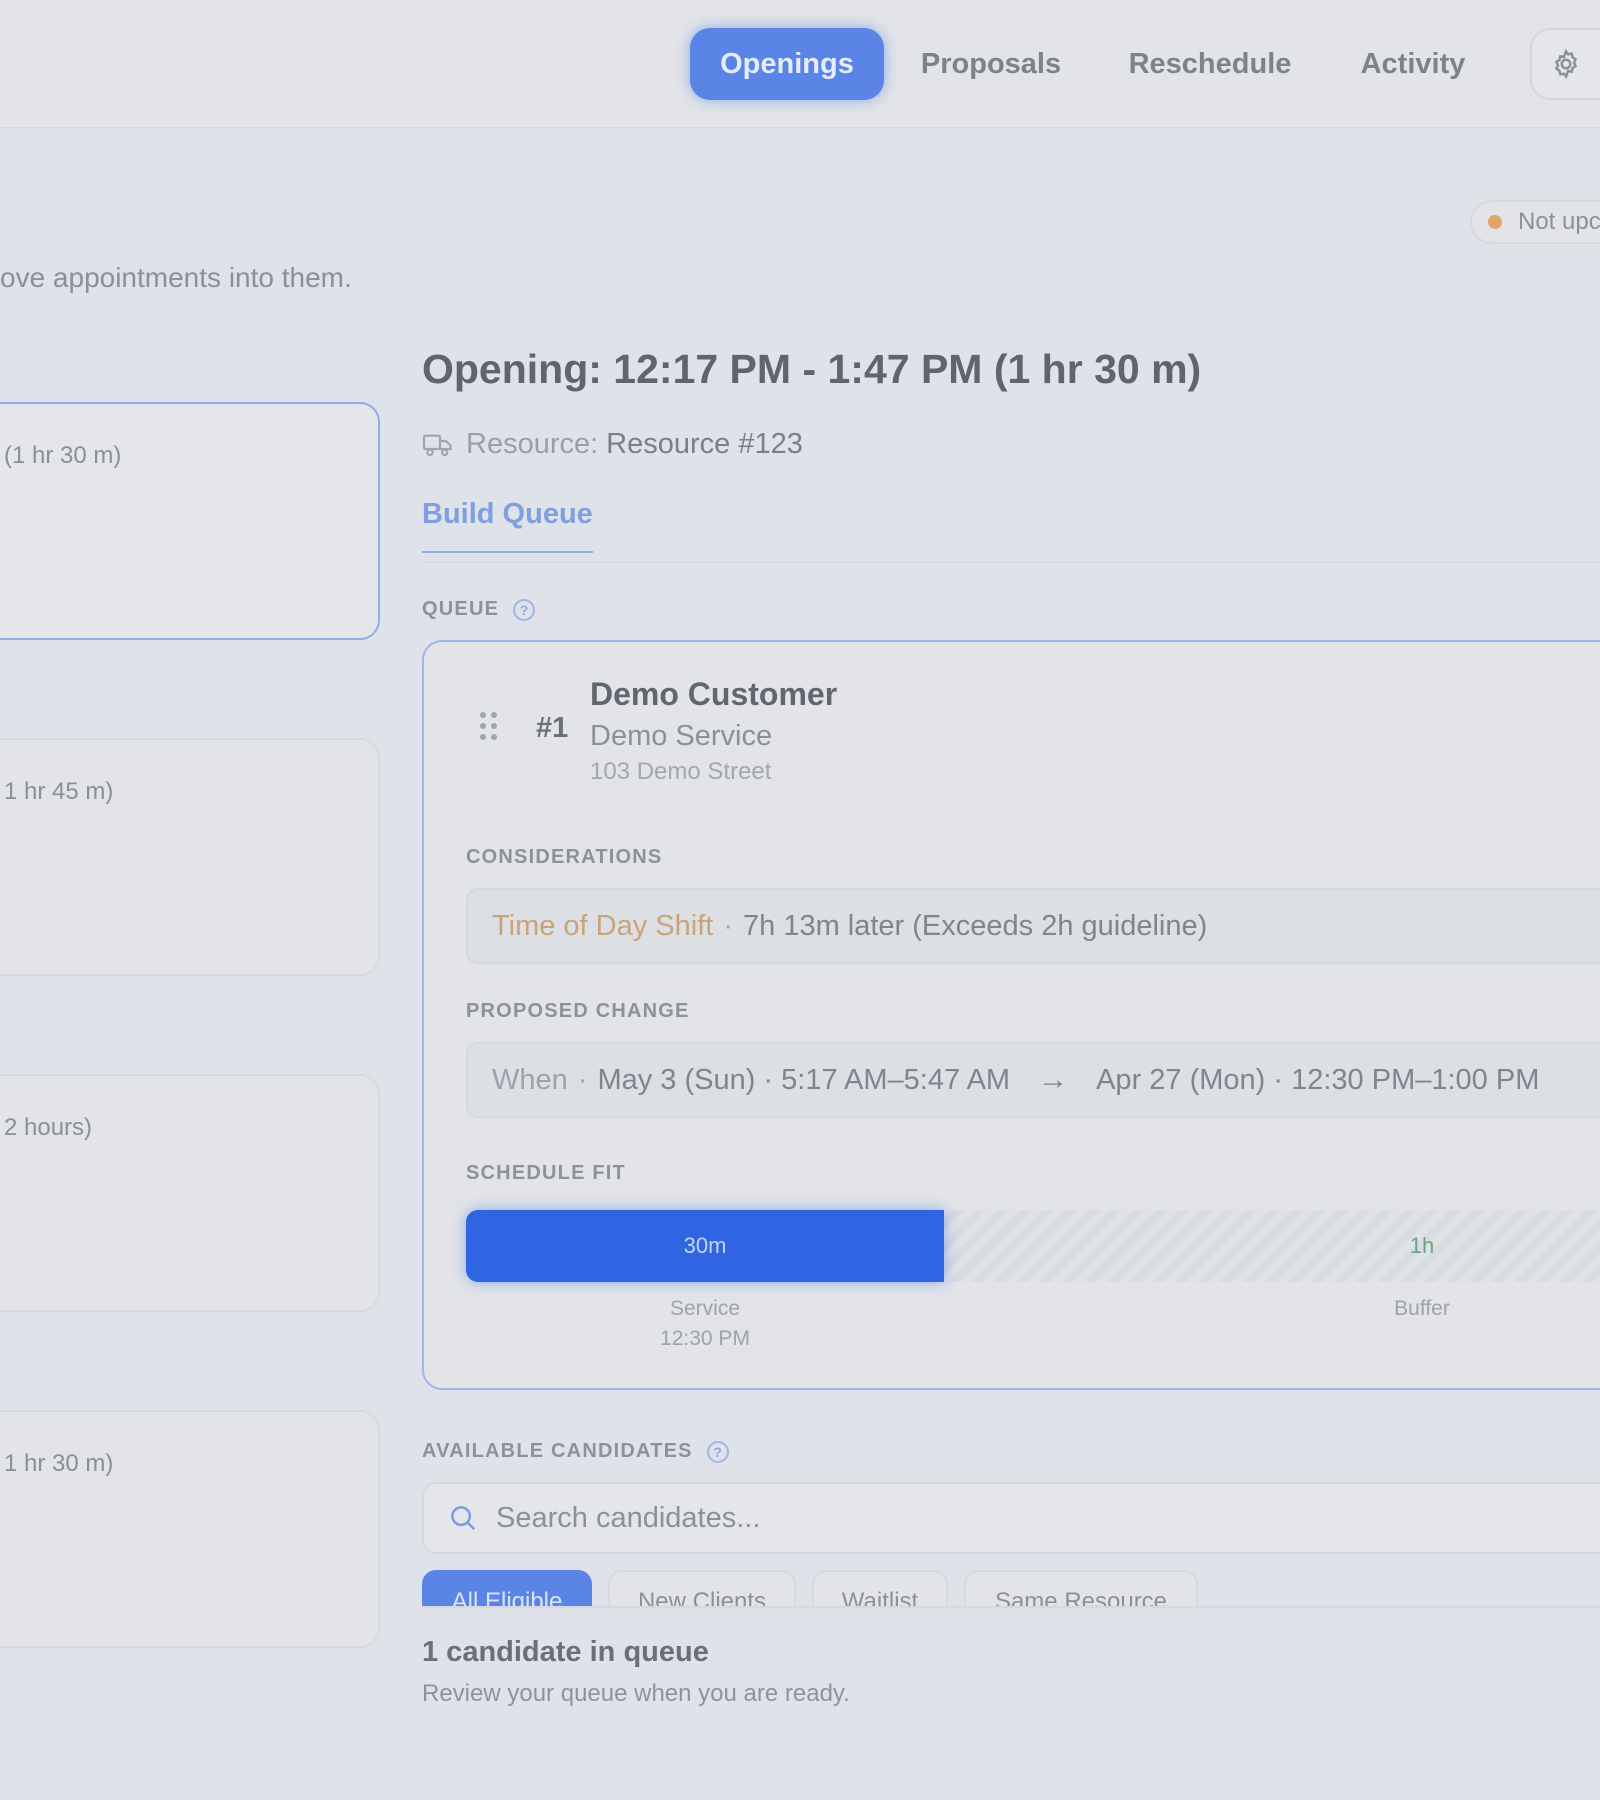 The width and height of the screenshot is (1600, 1800). I want to click on queue-hint: Review your queue when you are ready., so click(636, 1693).